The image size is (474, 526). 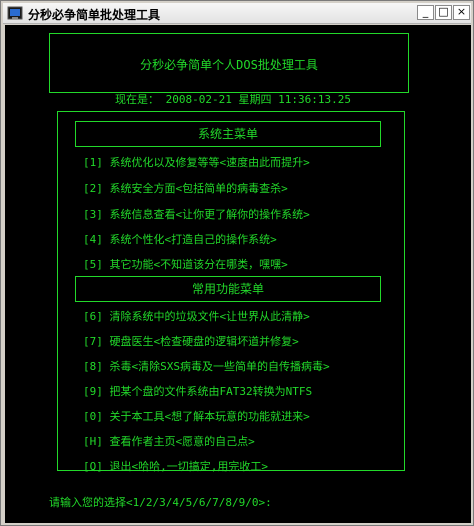 What do you see at coordinates (425, 12) in the screenshot?
I see `minimize-button: _` at bounding box center [425, 12].